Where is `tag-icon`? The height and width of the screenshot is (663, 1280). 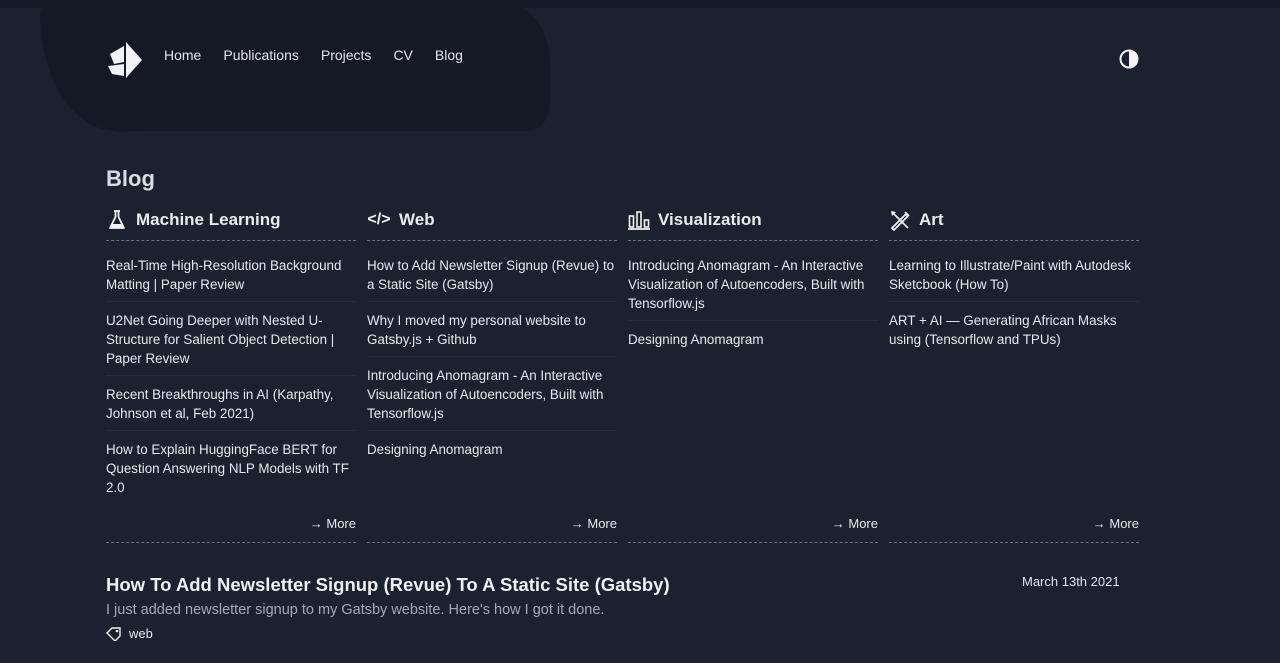
tag-icon is located at coordinates (113, 633).